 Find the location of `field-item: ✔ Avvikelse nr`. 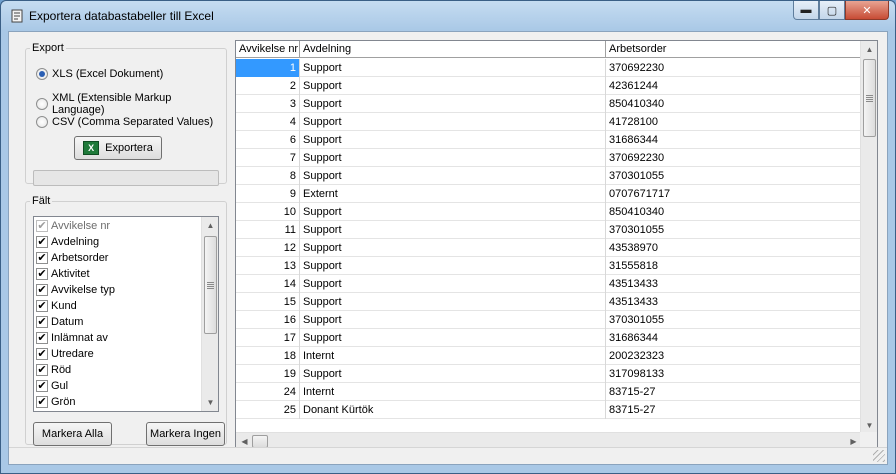

field-item: ✔ Avvikelse nr is located at coordinates (73, 226).